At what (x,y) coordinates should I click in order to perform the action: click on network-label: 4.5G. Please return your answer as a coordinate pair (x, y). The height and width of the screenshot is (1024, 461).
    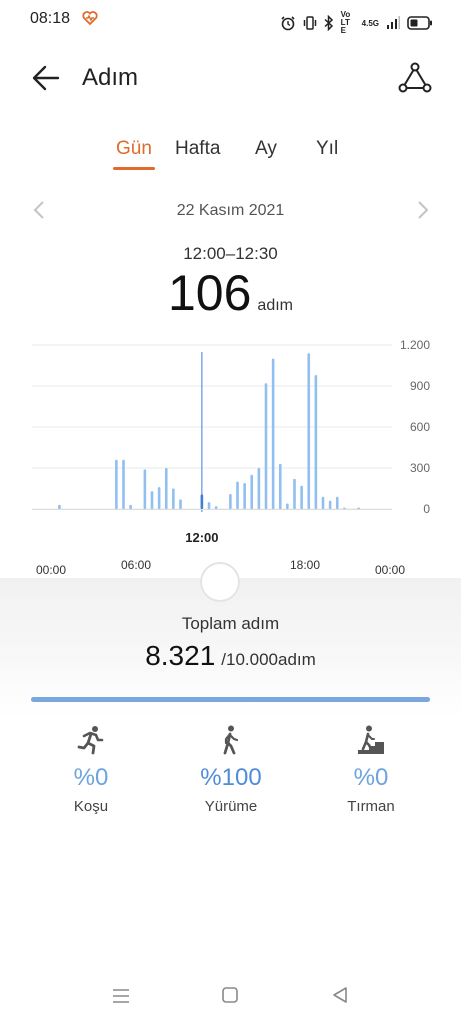
    Looking at the image, I should click on (370, 23).